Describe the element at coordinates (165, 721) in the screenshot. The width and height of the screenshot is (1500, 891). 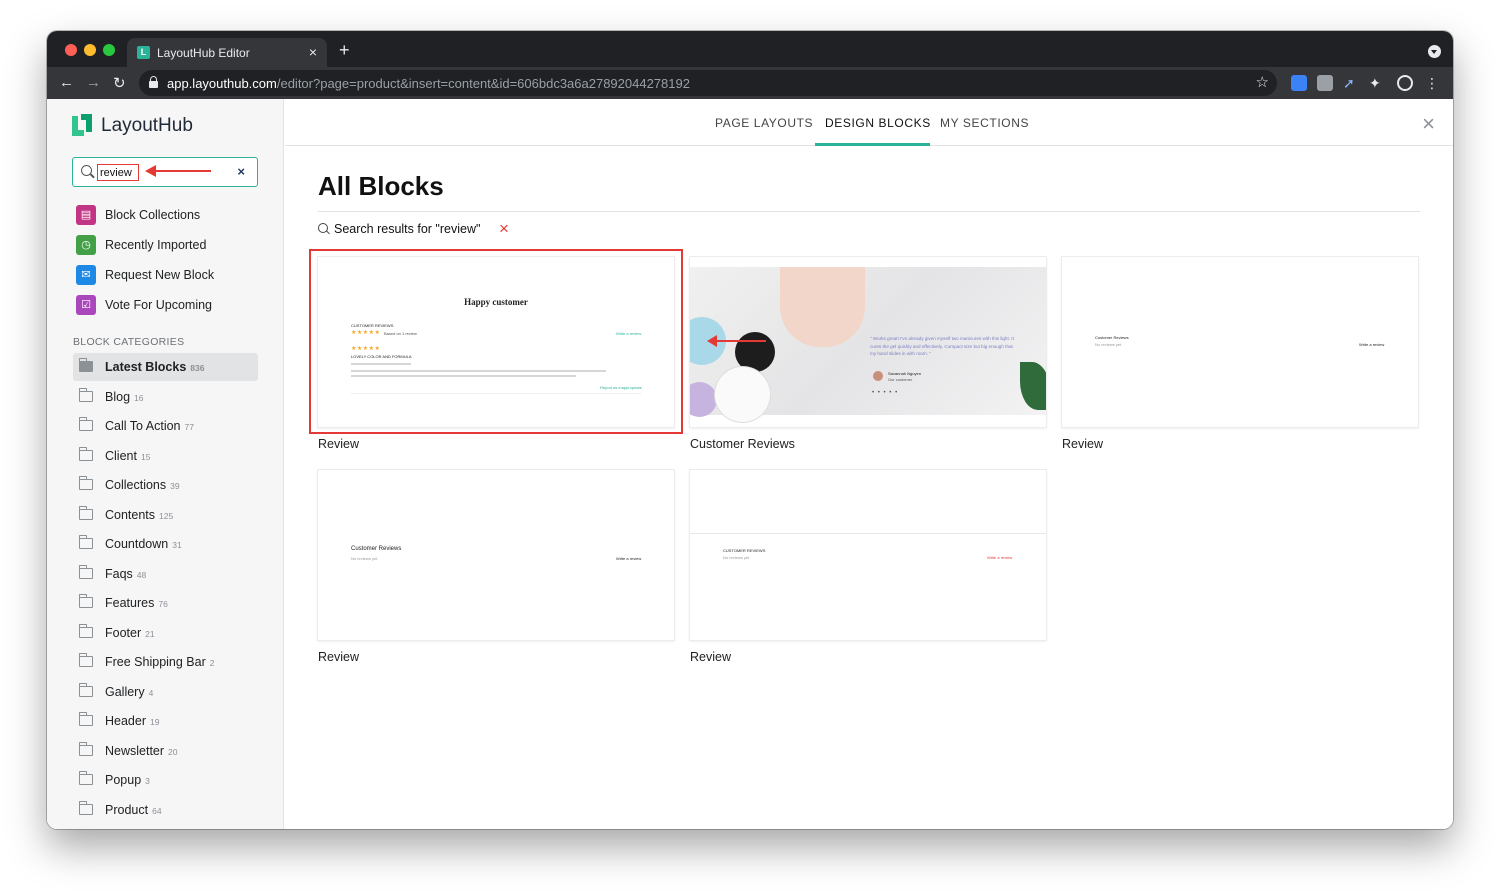
I see `category-header: Header 19` at that location.